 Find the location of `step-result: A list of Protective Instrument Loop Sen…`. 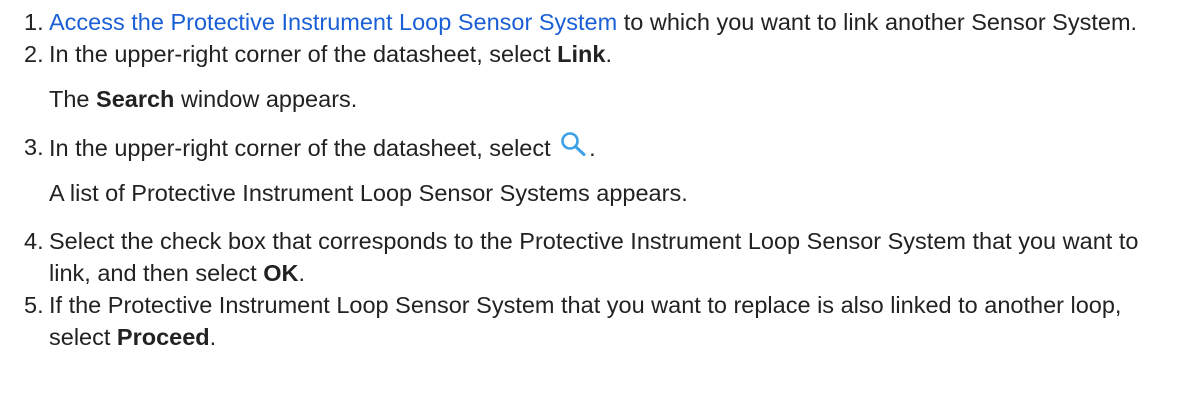

step-result: A list of Protective Instrument Loop Sen… is located at coordinates (368, 193).